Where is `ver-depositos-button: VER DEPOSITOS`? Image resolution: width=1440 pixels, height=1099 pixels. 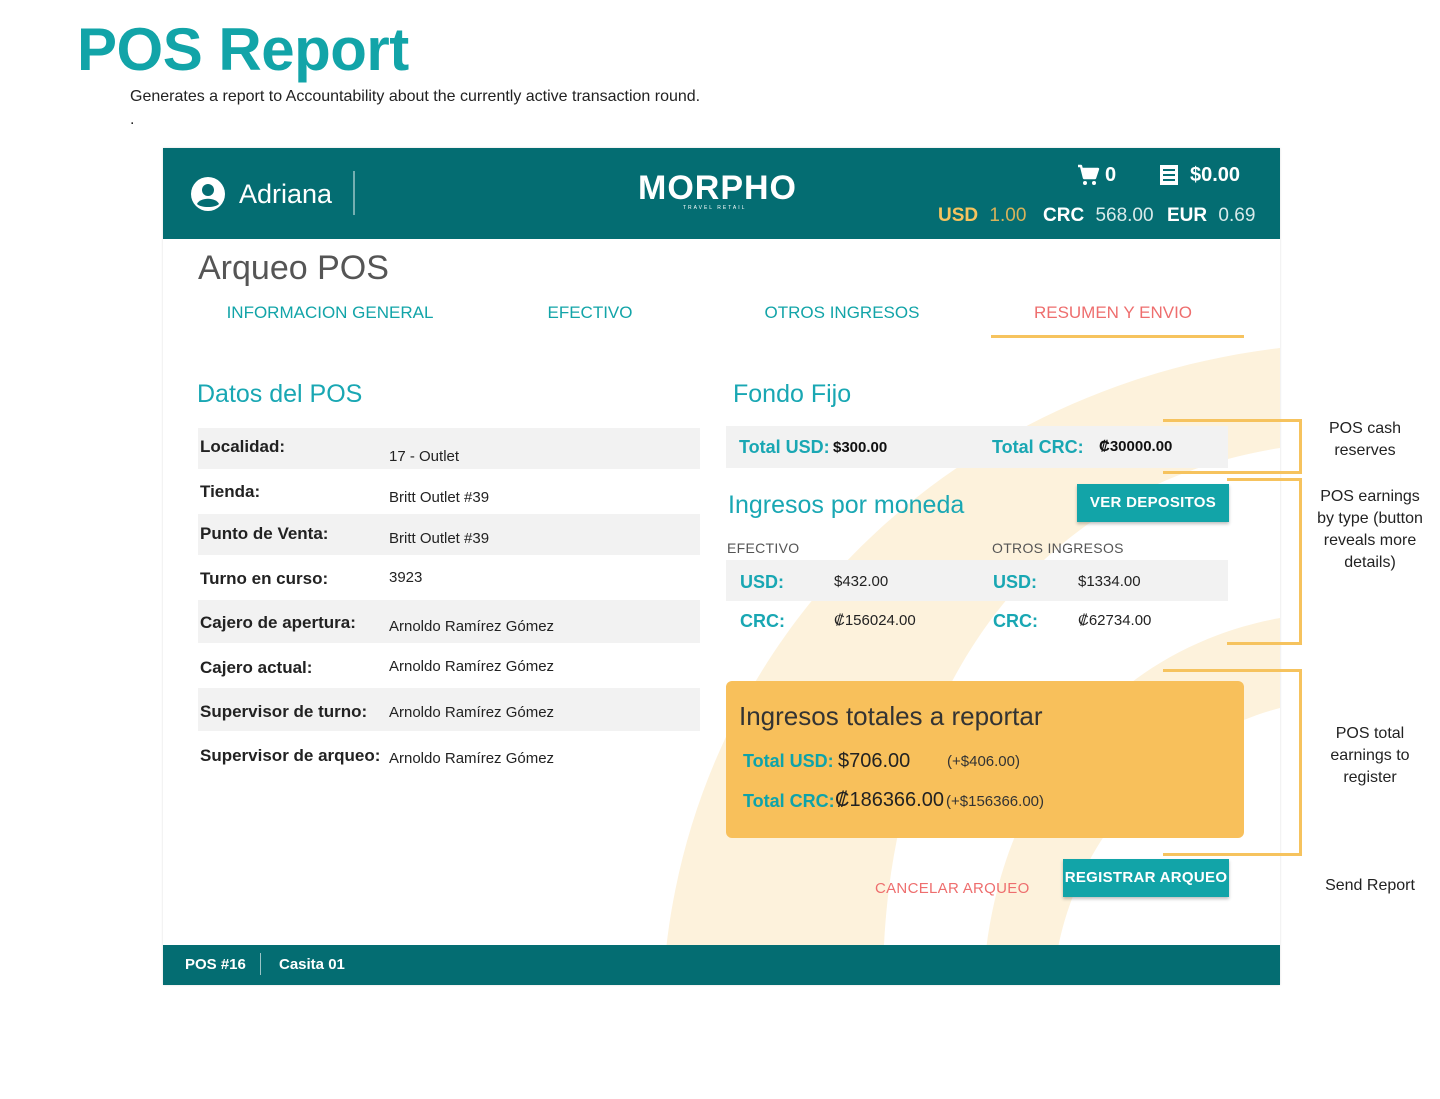
ver-depositos-button: VER DEPOSITOS is located at coordinates (1153, 503).